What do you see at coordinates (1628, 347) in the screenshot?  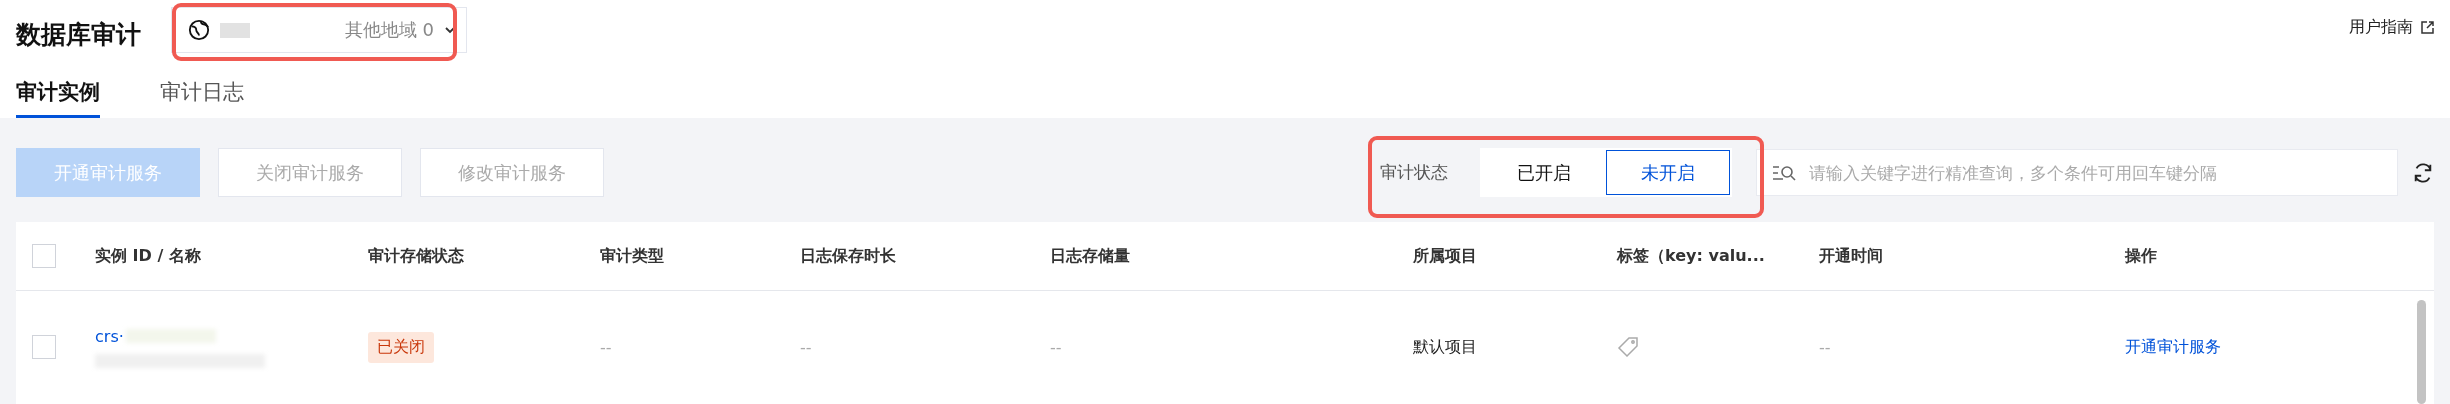 I see `tag-icon` at bounding box center [1628, 347].